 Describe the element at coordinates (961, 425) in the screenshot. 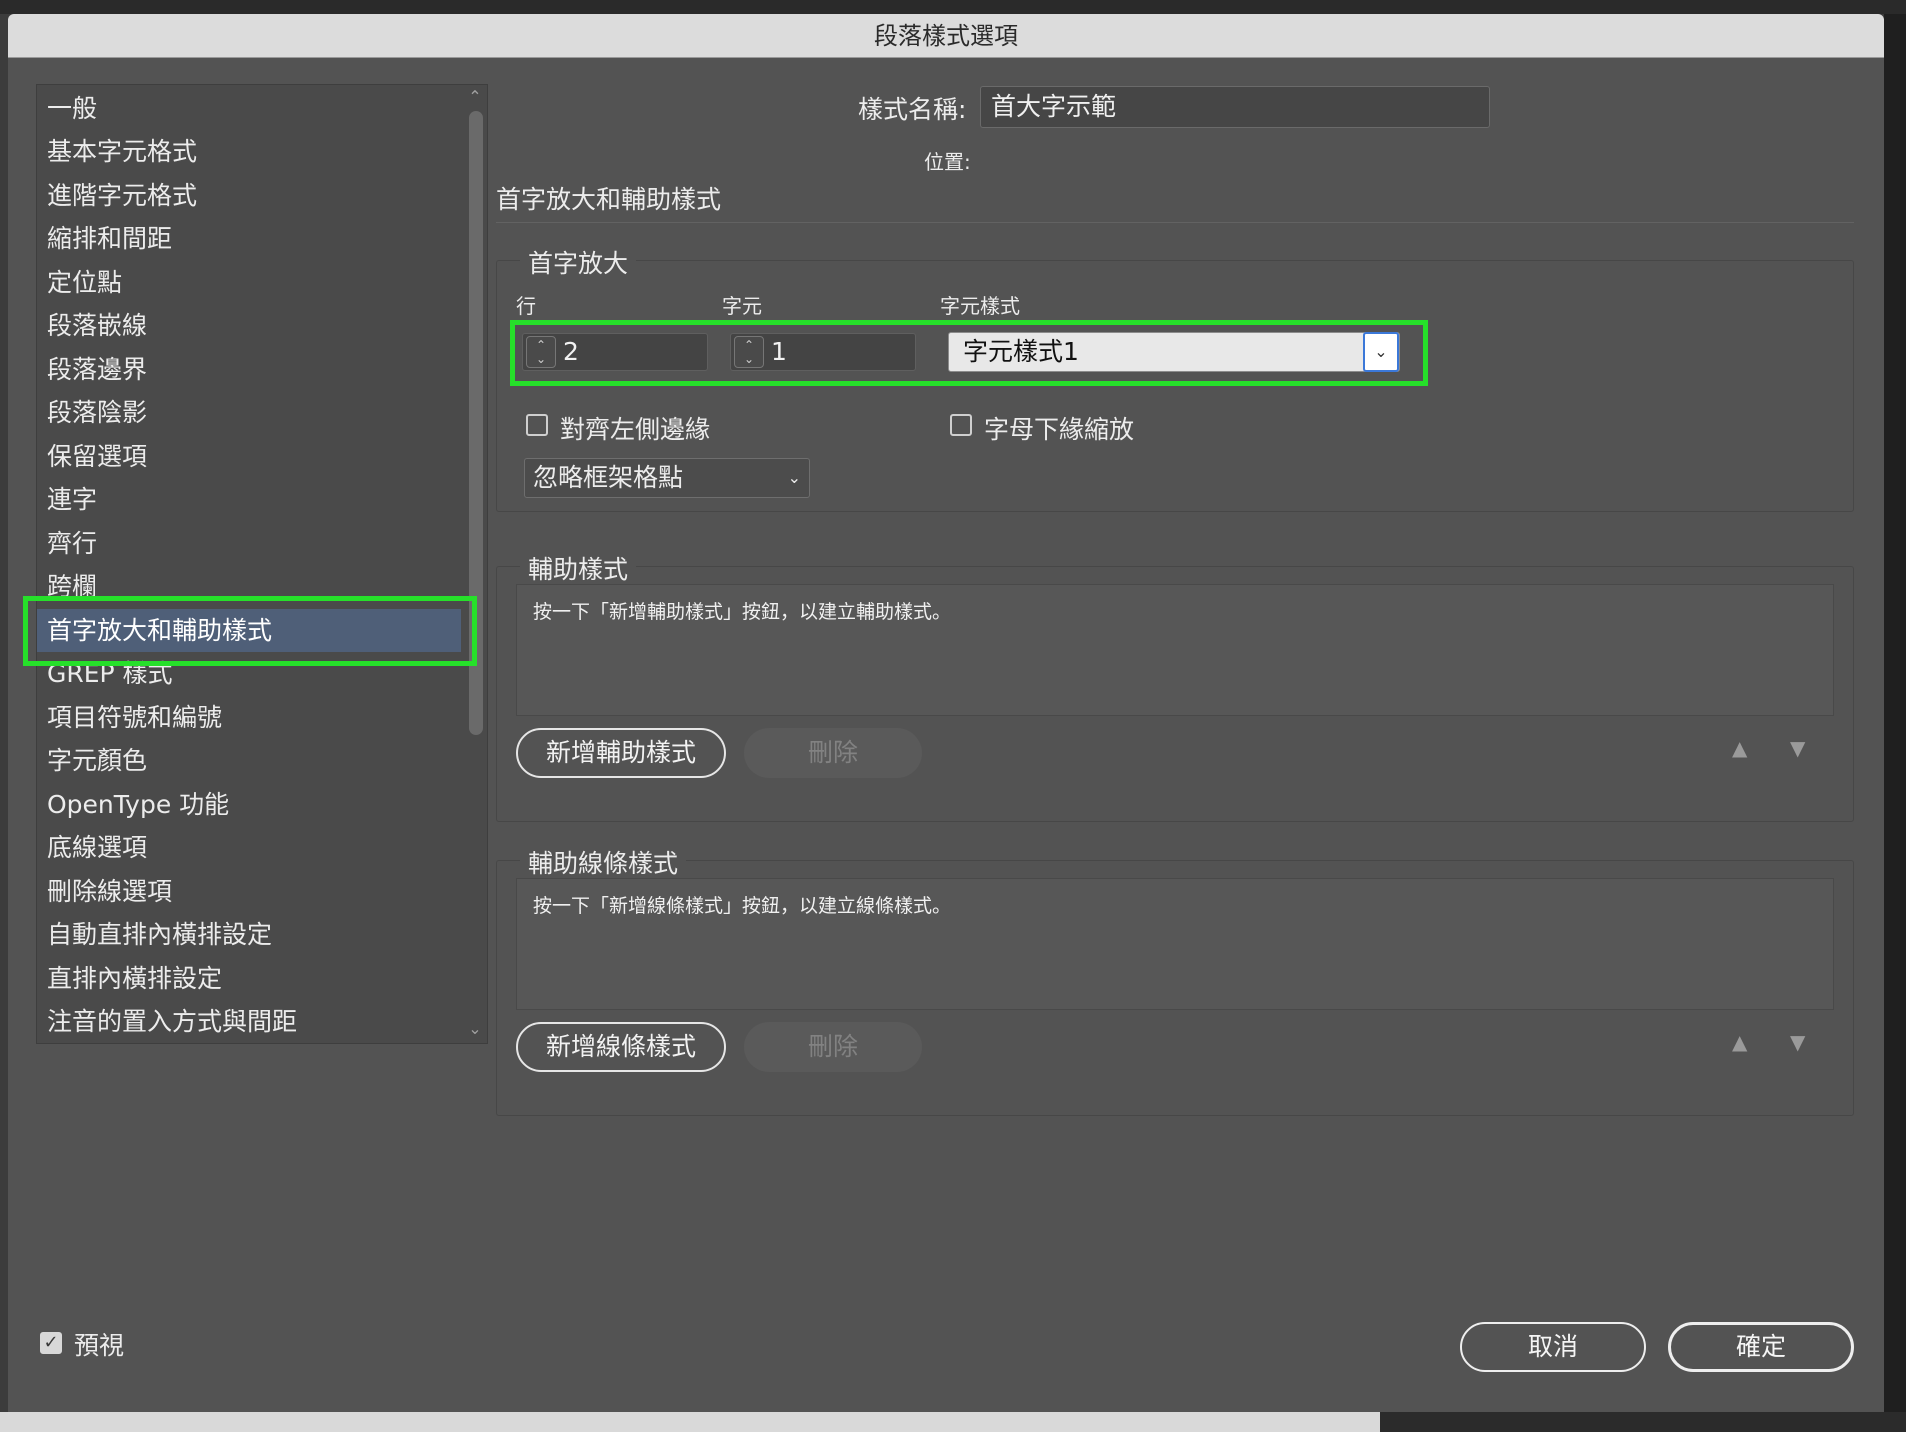

I see `scale-descenders-checkbox` at that location.